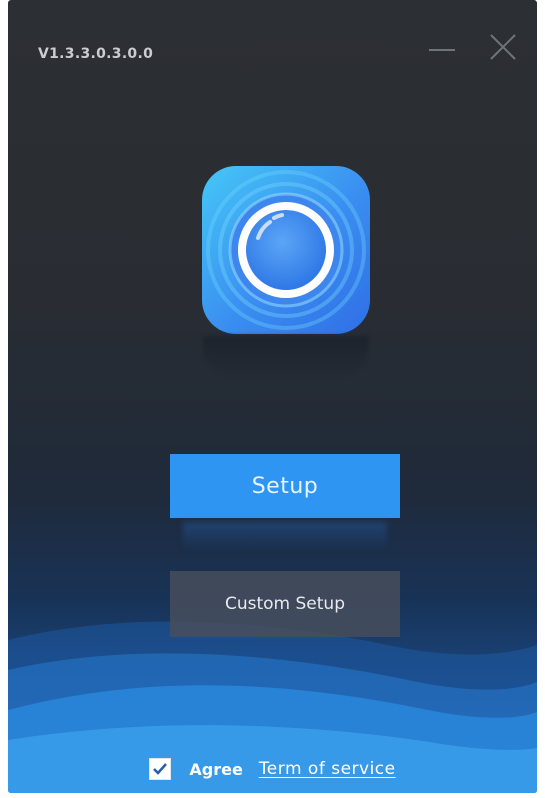  I want to click on app-logo, so click(286, 250).